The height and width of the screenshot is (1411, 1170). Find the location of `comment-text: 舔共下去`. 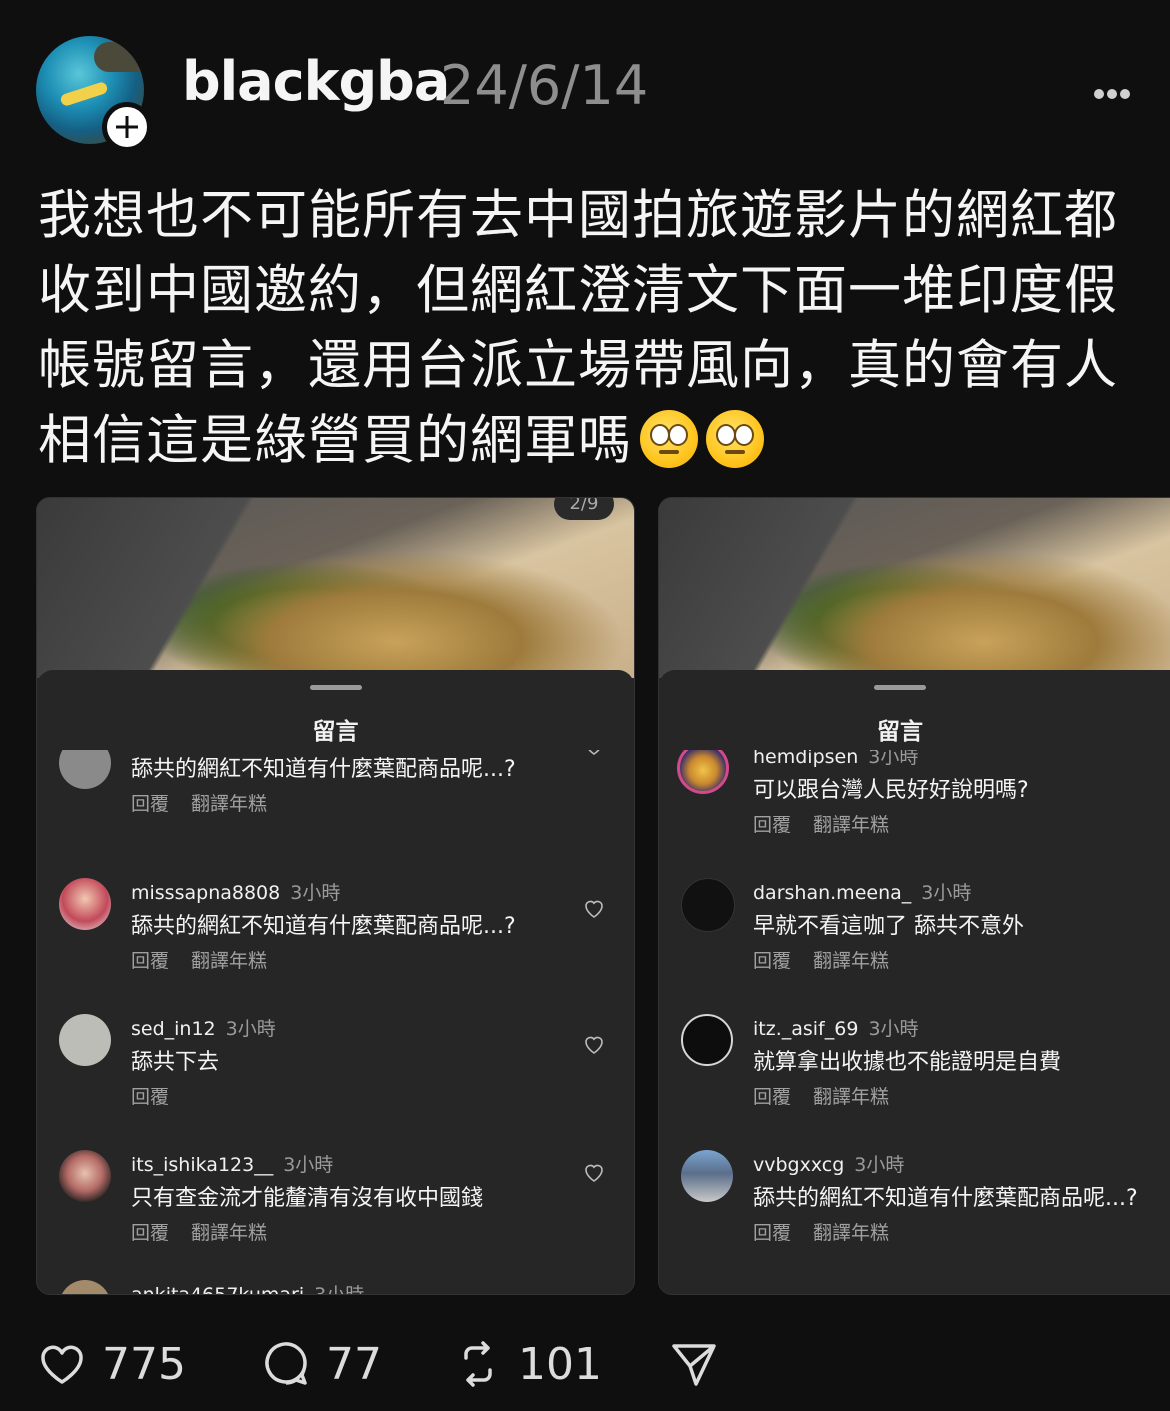

comment-text: 舔共下去 is located at coordinates (175, 1062).